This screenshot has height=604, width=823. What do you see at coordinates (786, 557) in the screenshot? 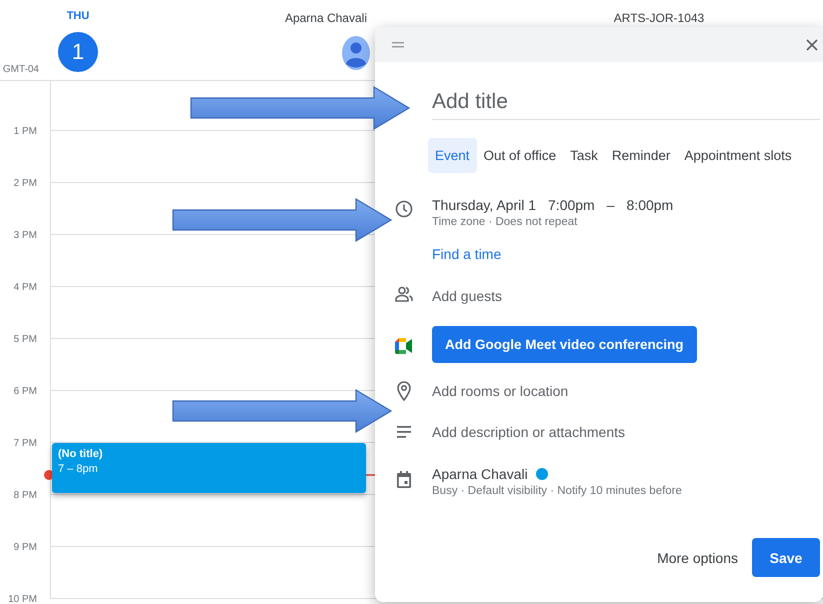
I see `save-button: Save` at bounding box center [786, 557].